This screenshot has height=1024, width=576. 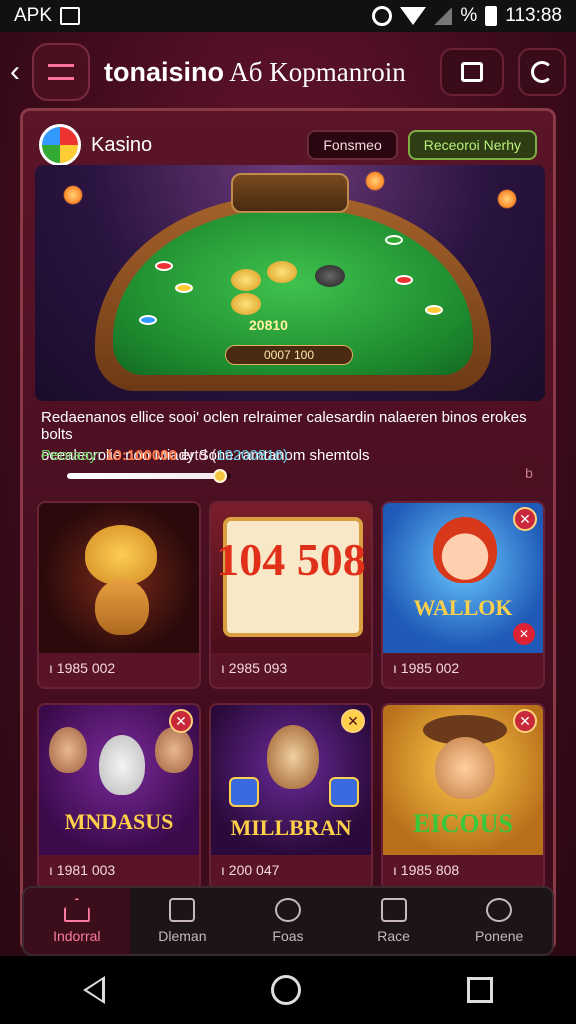 What do you see at coordinates (289, 355) in the screenshot?
I see `hero-label: 0007 100` at bounding box center [289, 355].